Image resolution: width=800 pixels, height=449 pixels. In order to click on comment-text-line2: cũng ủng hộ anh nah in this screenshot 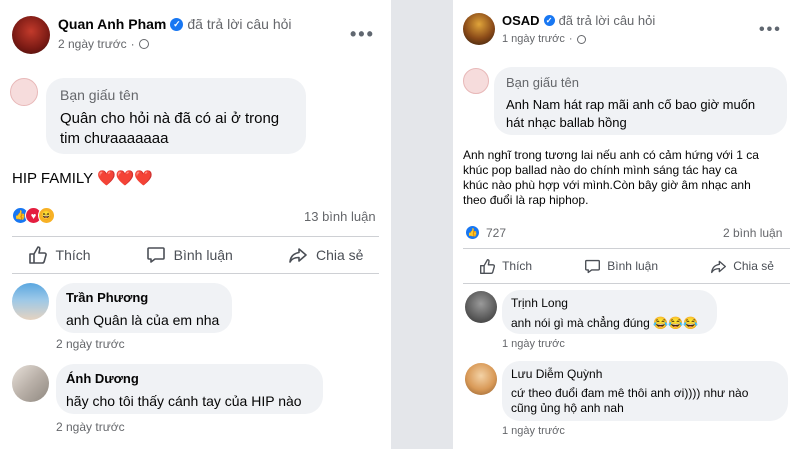, I will do `click(567, 408)`.